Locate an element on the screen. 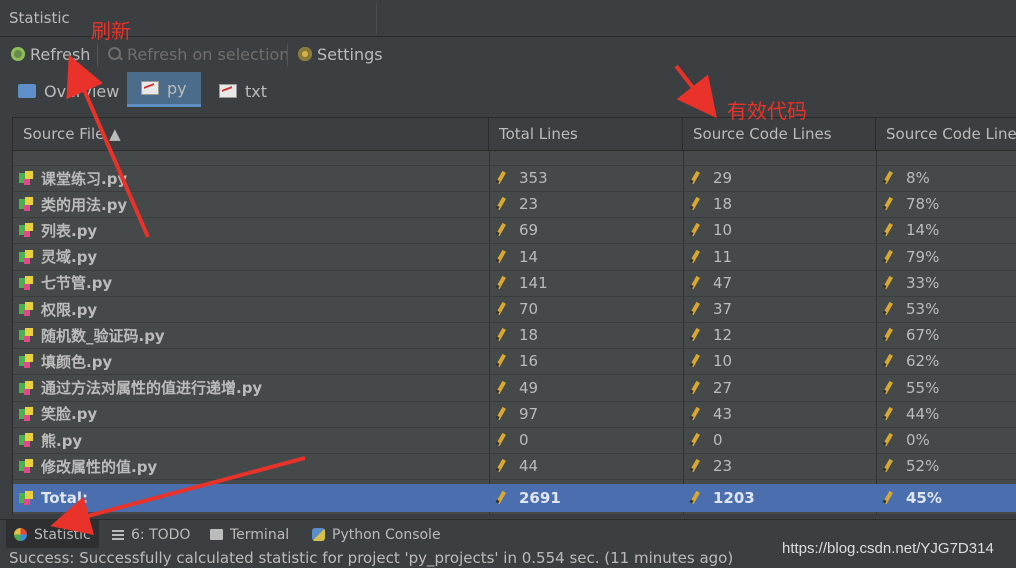 The height and width of the screenshot is (568, 1016). source-percent-value: 8% is located at coordinates (918, 178).